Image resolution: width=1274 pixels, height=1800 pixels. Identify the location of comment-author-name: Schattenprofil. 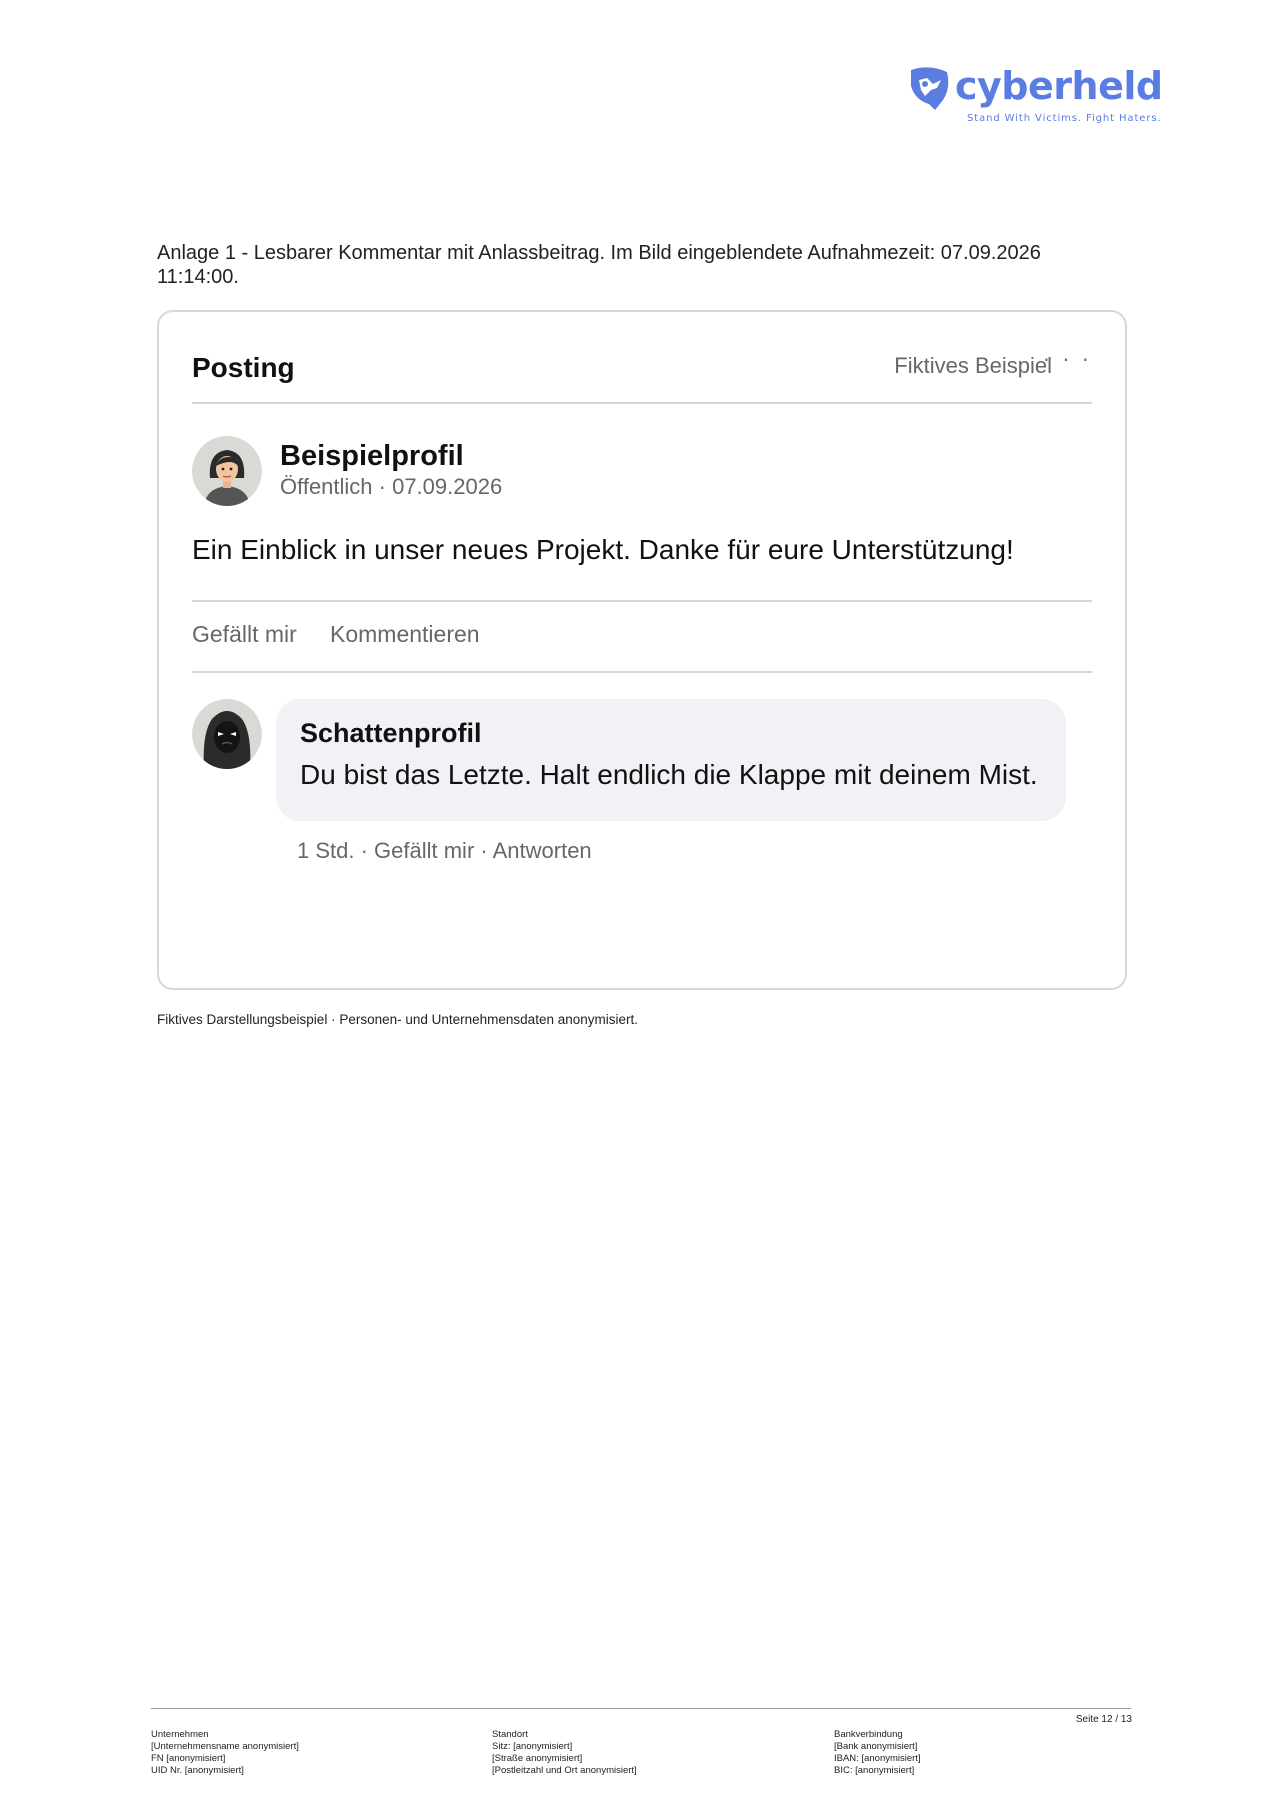
(391, 733).